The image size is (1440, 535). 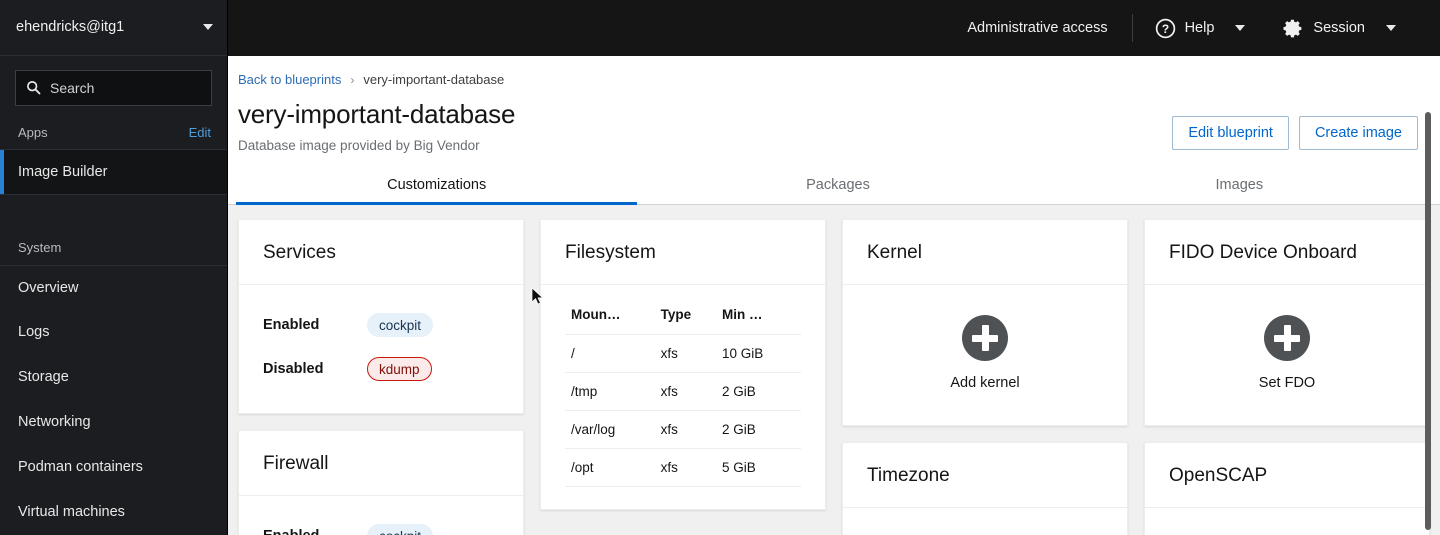 What do you see at coordinates (40, 247) in the screenshot?
I see `sidebar-section-system-label: System` at bounding box center [40, 247].